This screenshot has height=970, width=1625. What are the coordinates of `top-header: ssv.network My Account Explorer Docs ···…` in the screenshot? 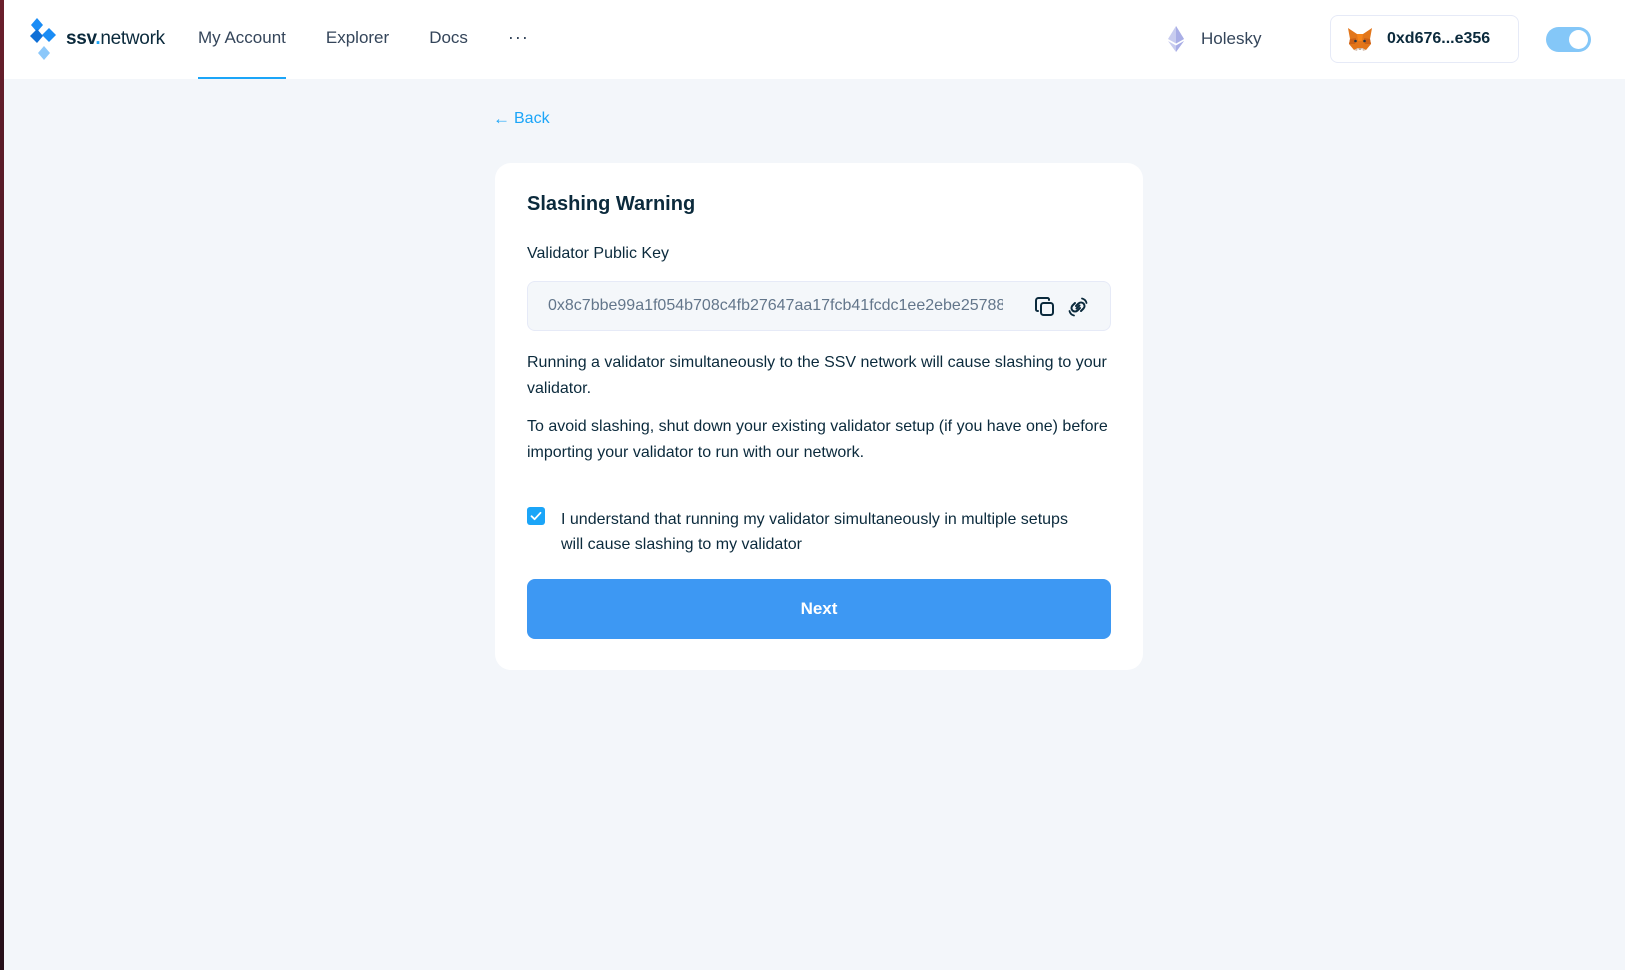 It's located at (814, 39).